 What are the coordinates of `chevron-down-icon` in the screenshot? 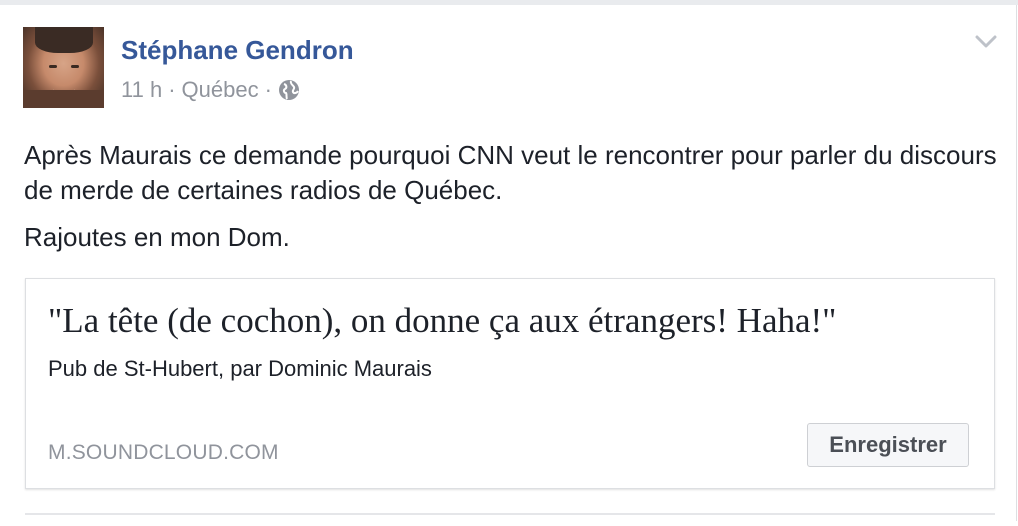 It's located at (986, 42).